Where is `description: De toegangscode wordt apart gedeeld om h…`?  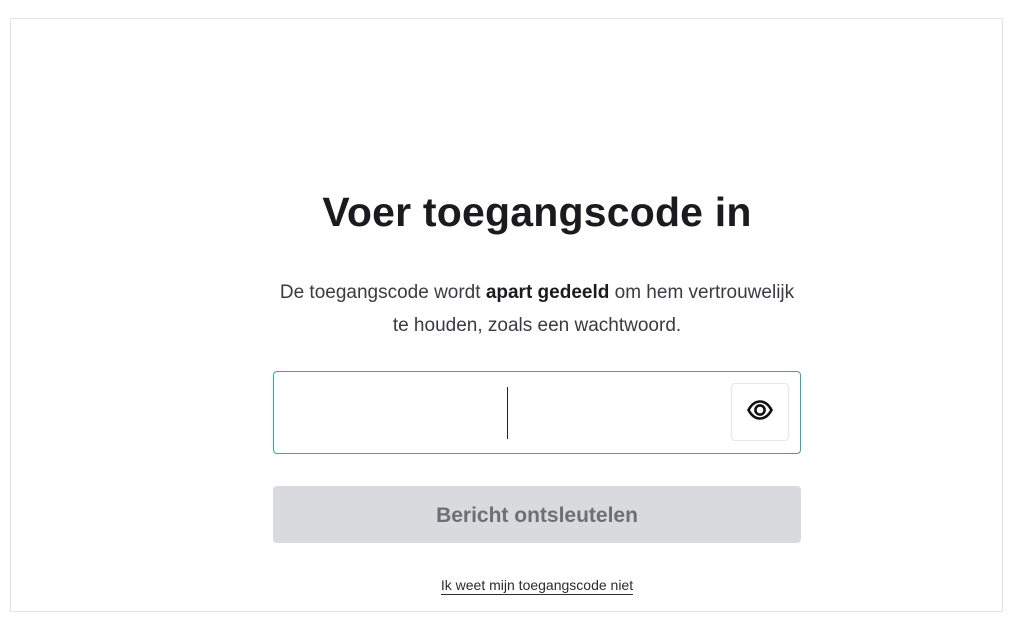 description: De toegangscode wordt apart gedeeld om h… is located at coordinates (537, 309).